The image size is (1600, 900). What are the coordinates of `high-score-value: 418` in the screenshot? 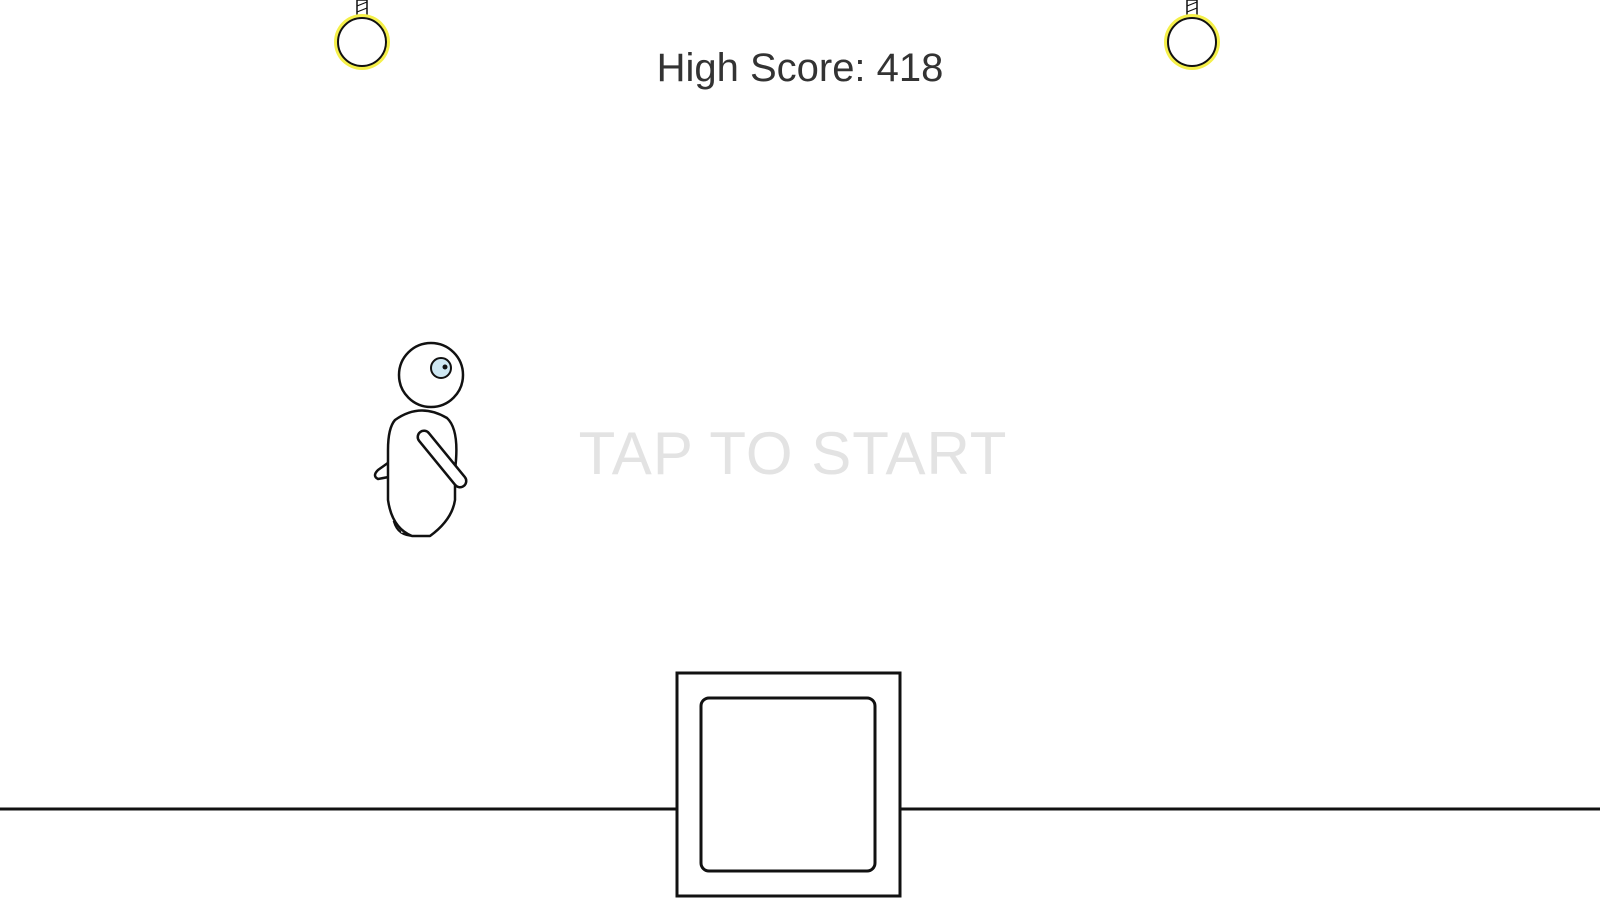 It's located at (910, 68).